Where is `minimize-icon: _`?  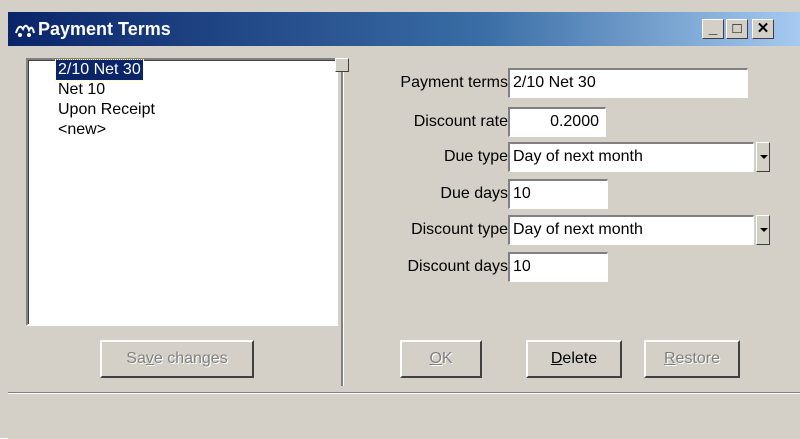
minimize-icon: _ is located at coordinates (713, 28).